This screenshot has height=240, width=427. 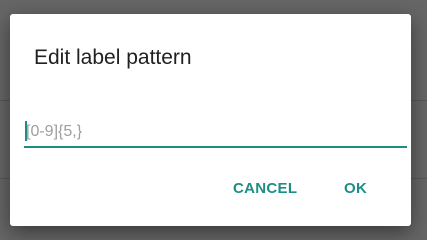 I want to click on label-pattern-field, so click(x=216, y=133).